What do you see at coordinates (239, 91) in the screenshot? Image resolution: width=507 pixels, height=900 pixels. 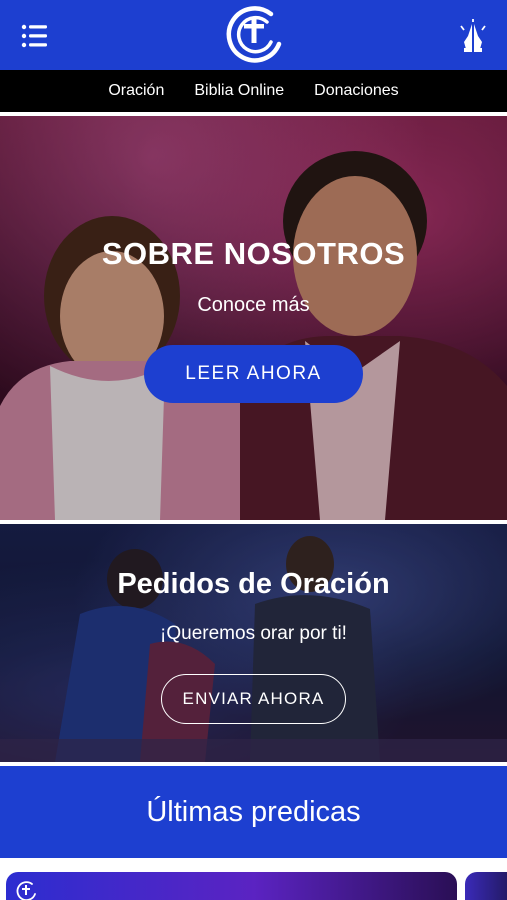 I see `nav-item-biblia-online: Biblia Online` at bounding box center [239, 91].